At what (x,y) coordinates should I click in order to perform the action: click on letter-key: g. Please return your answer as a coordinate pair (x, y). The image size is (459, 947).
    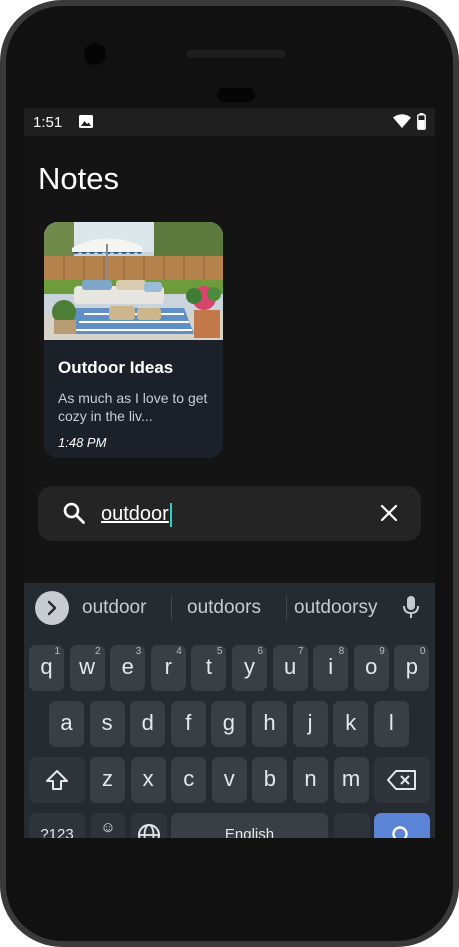
    Looking at the image, I should click on (229, 724).